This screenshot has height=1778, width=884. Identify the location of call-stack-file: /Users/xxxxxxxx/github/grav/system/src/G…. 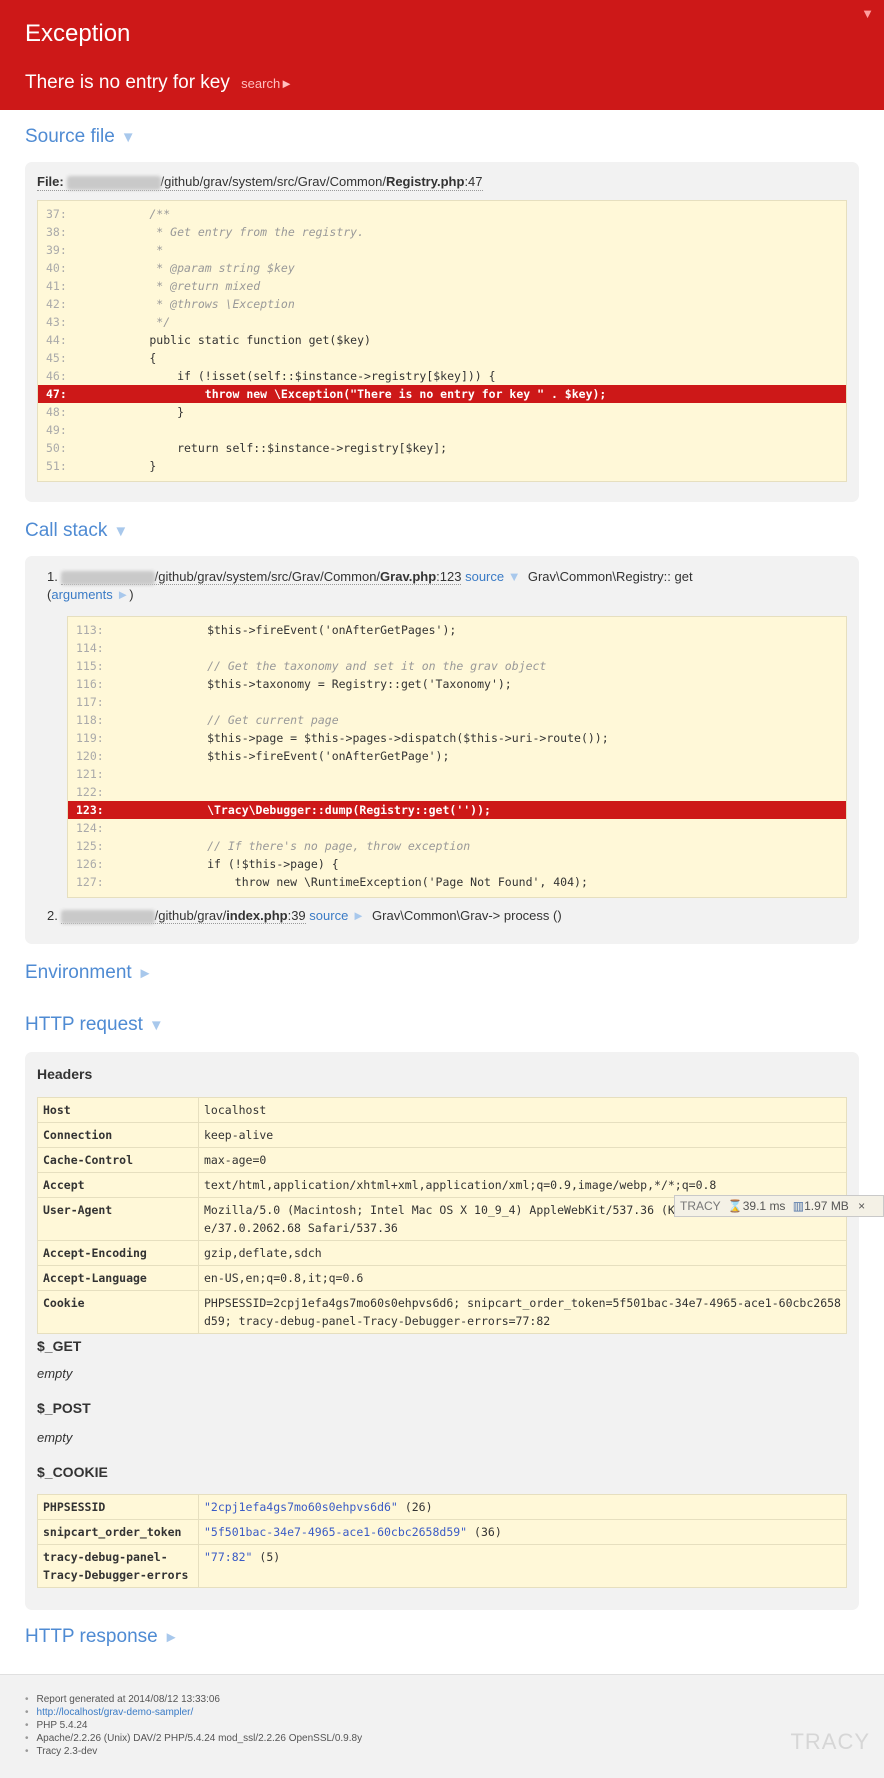
(261, 578).